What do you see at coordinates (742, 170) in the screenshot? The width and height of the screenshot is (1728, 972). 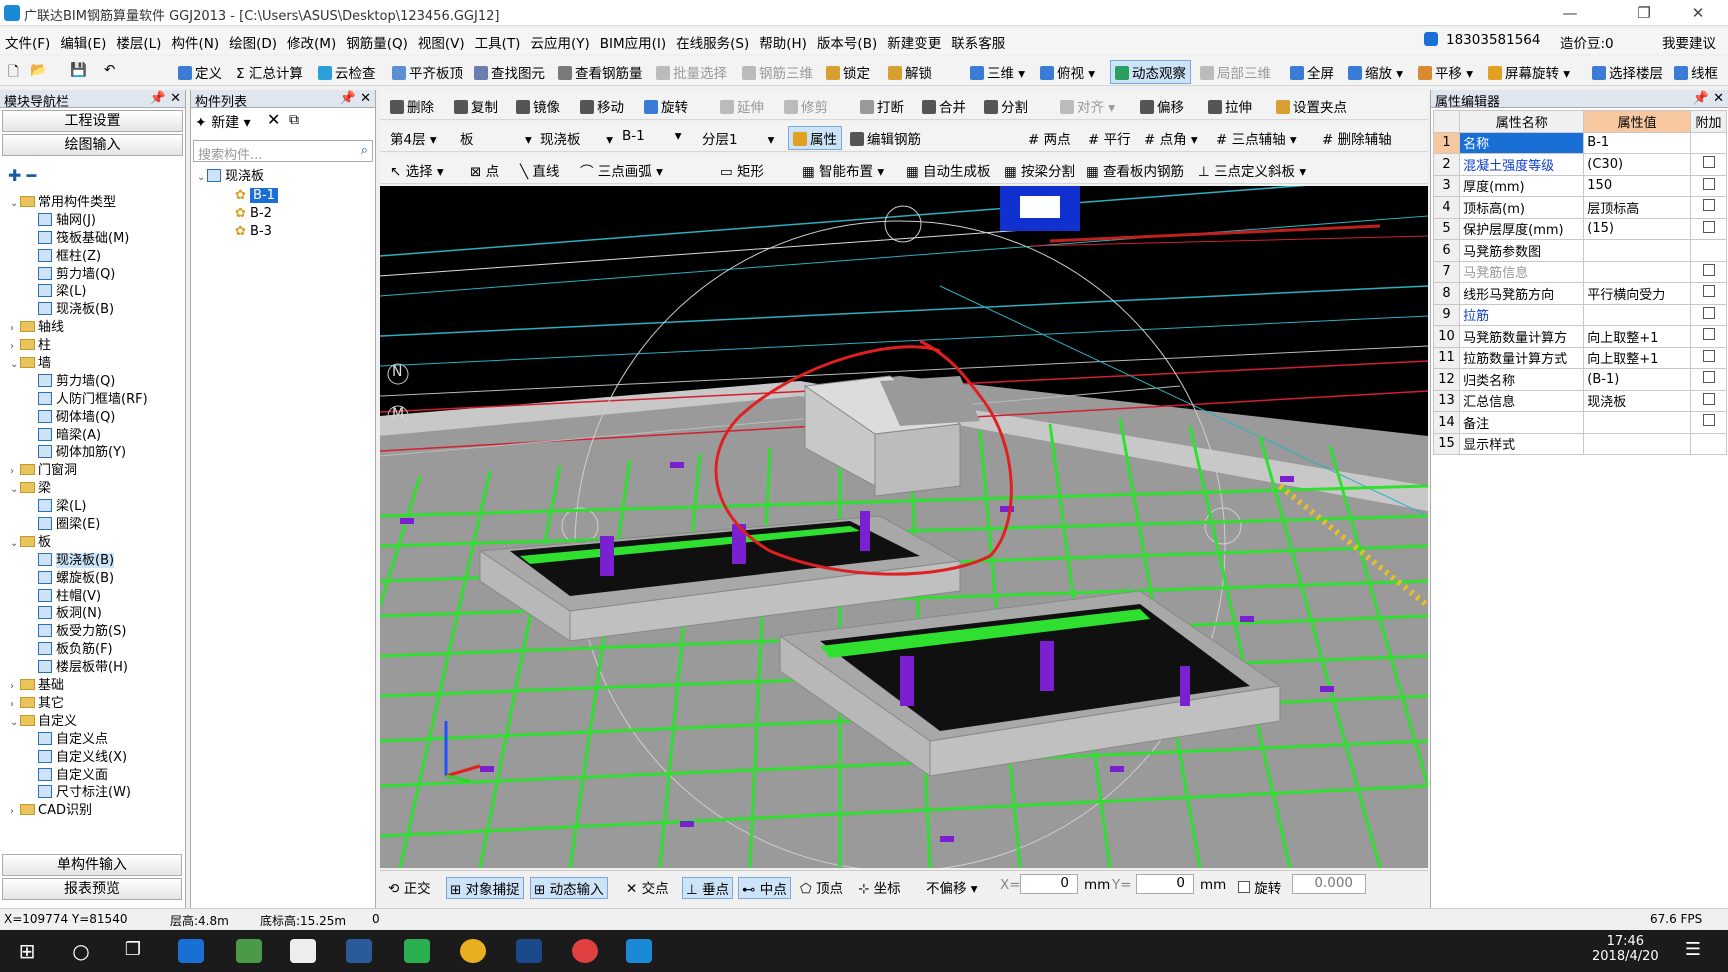 I see `rectangle-tool-button: ▭ 矩形` at bounding box center [742, 170].